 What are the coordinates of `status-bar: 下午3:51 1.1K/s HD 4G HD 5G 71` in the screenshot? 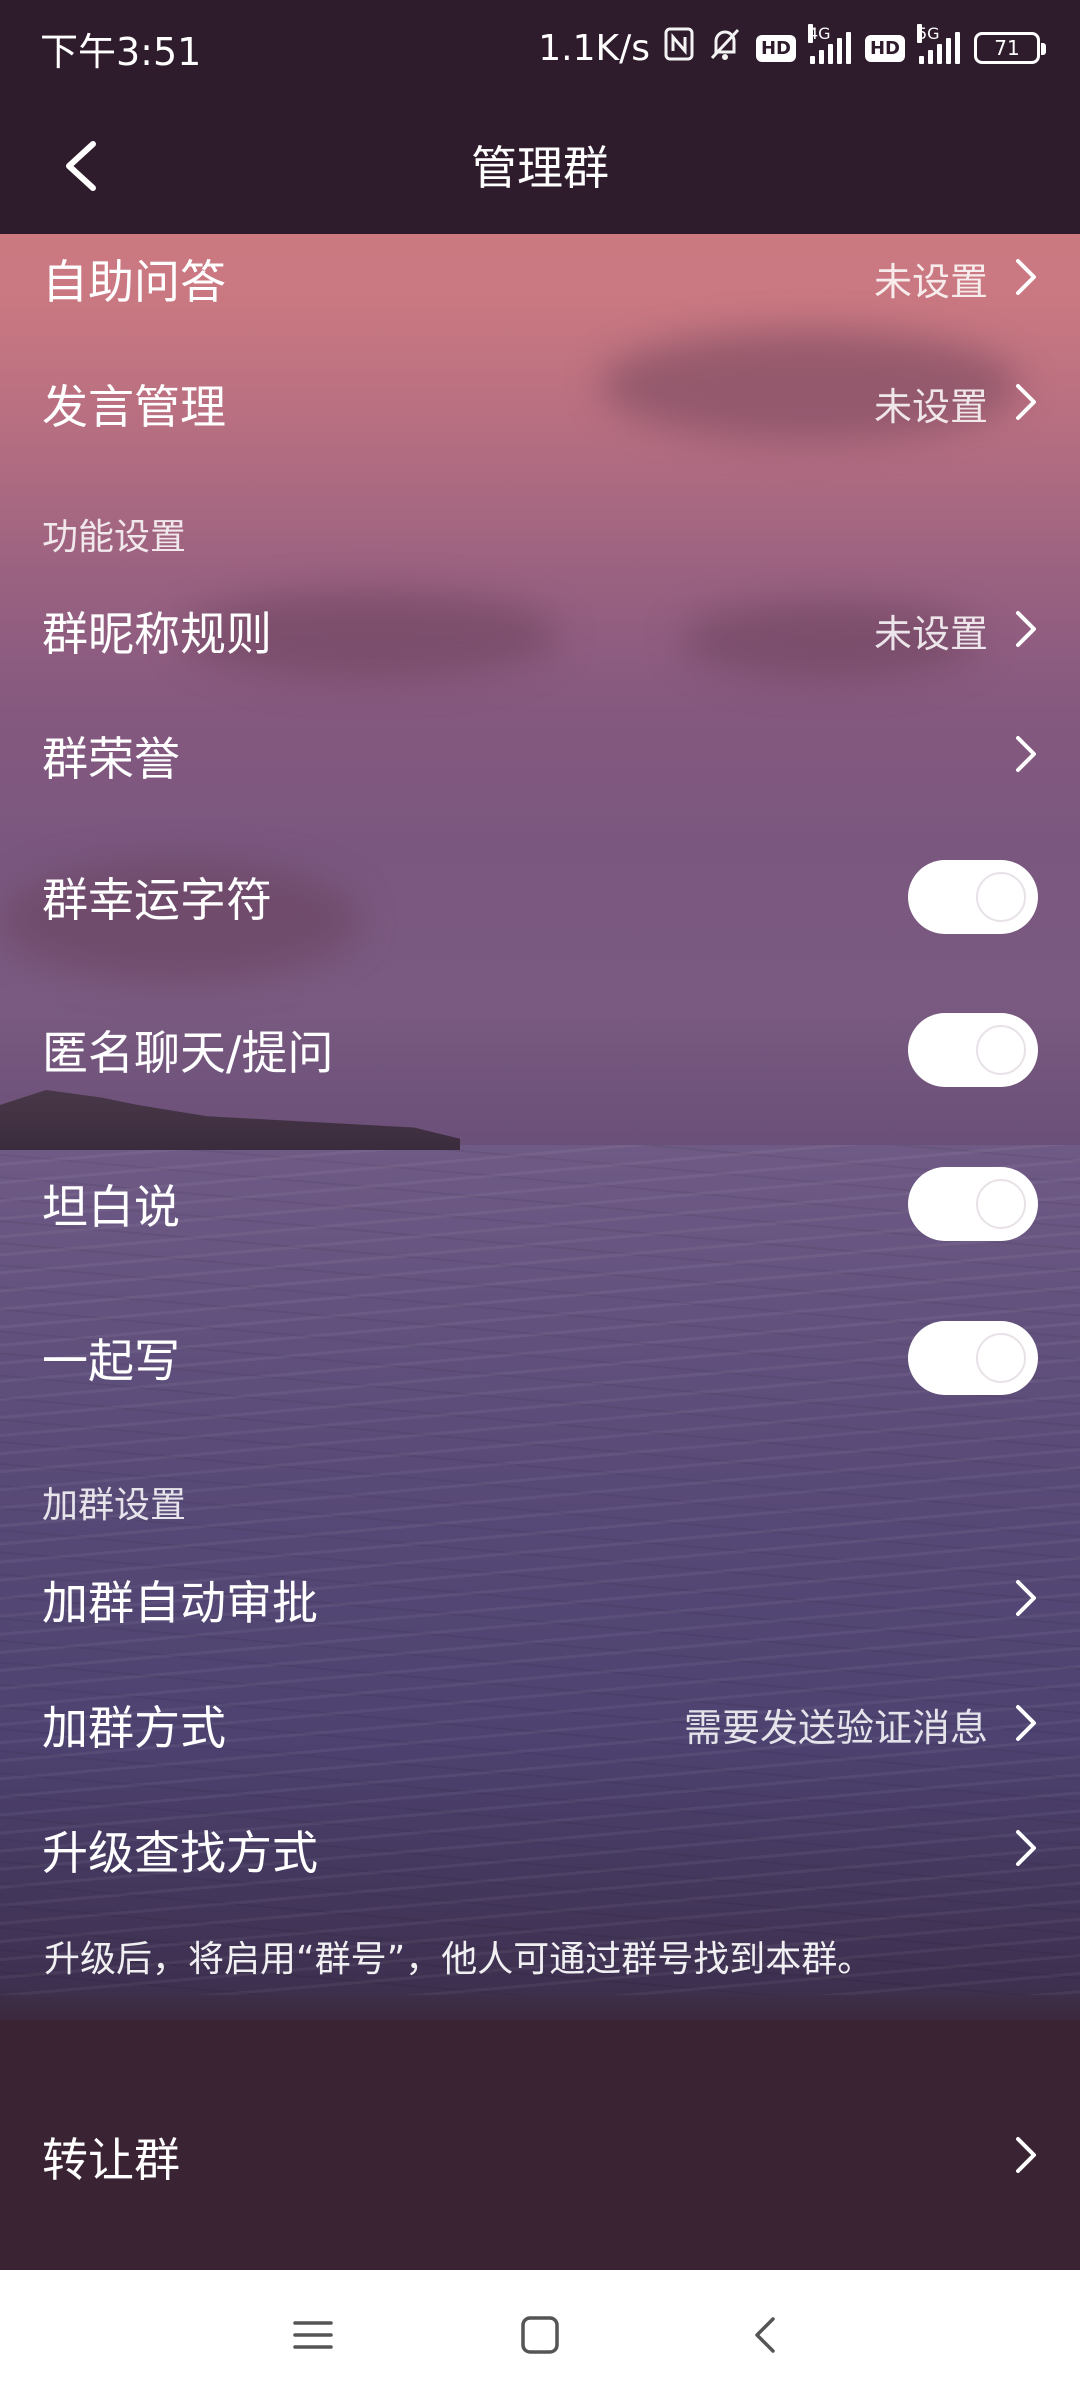 It's located at (540, 48).